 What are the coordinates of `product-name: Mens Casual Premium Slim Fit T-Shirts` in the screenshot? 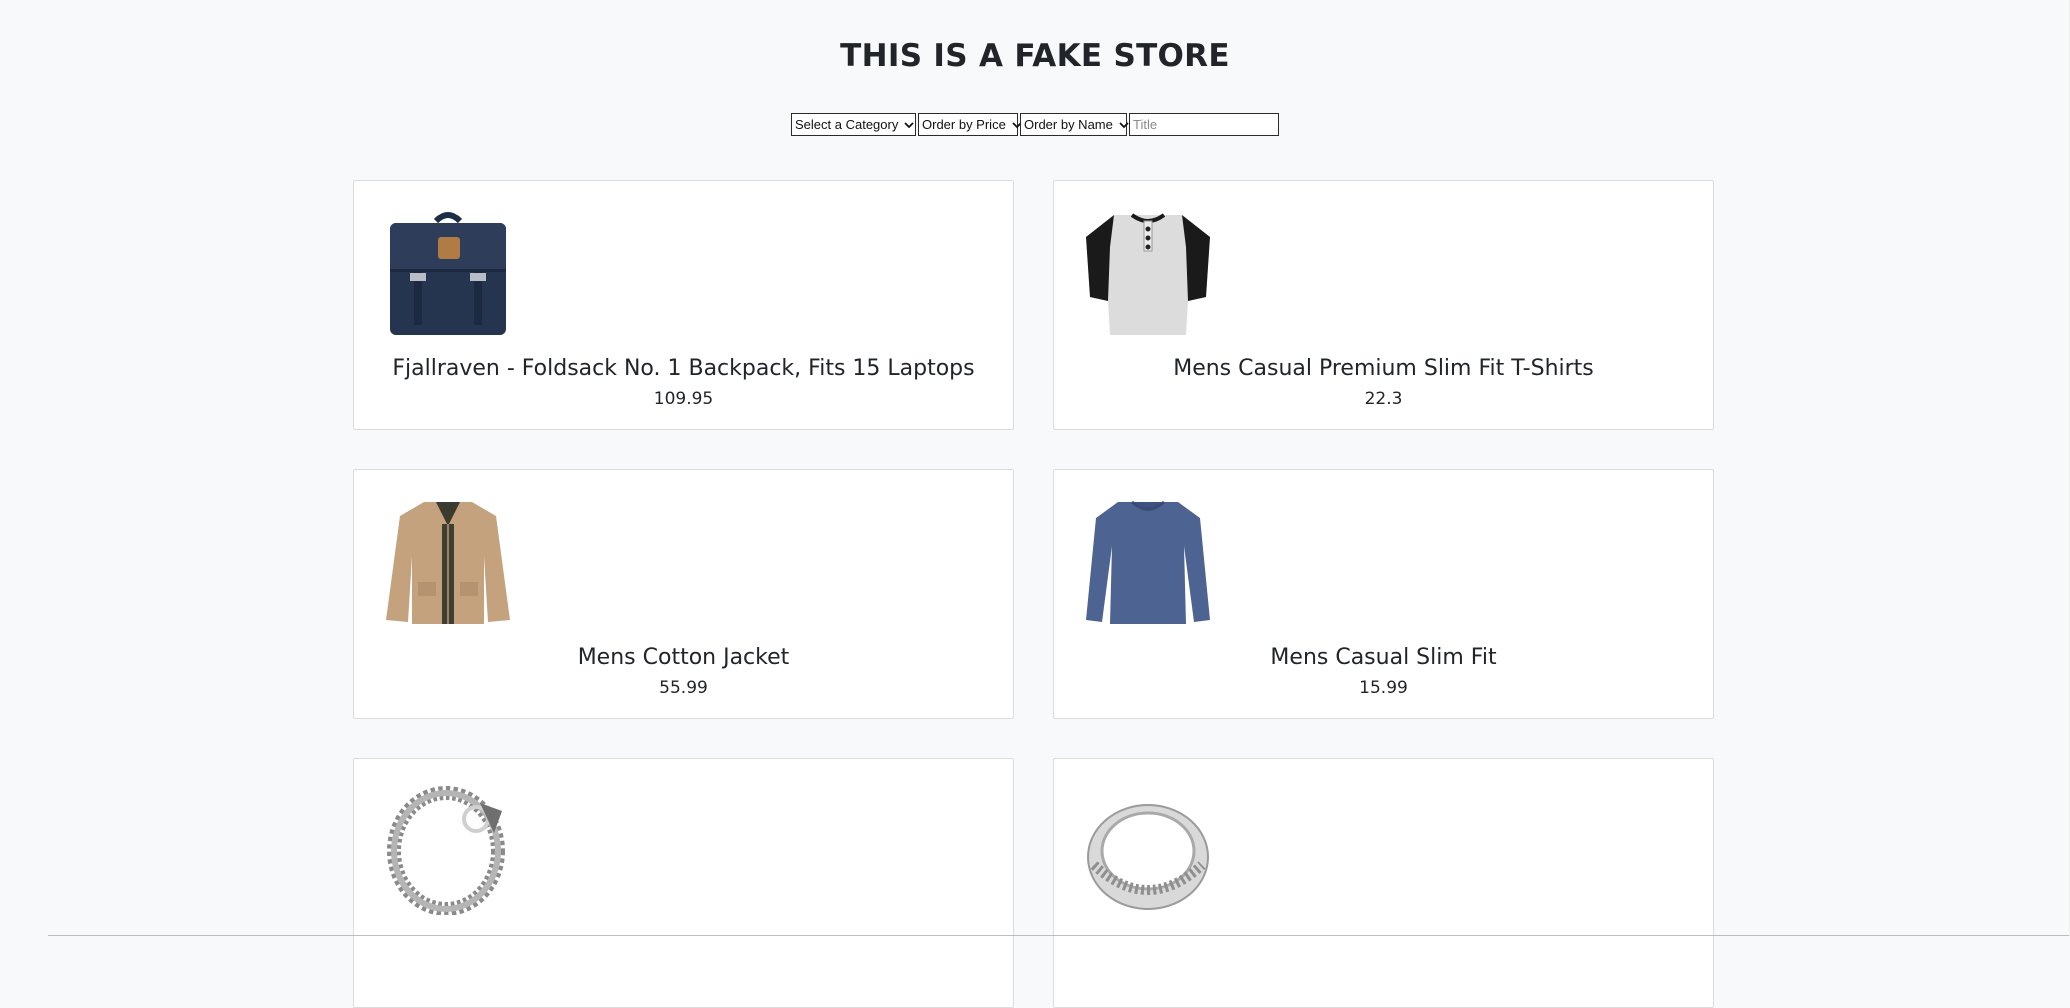 It's located at (1383, 369).